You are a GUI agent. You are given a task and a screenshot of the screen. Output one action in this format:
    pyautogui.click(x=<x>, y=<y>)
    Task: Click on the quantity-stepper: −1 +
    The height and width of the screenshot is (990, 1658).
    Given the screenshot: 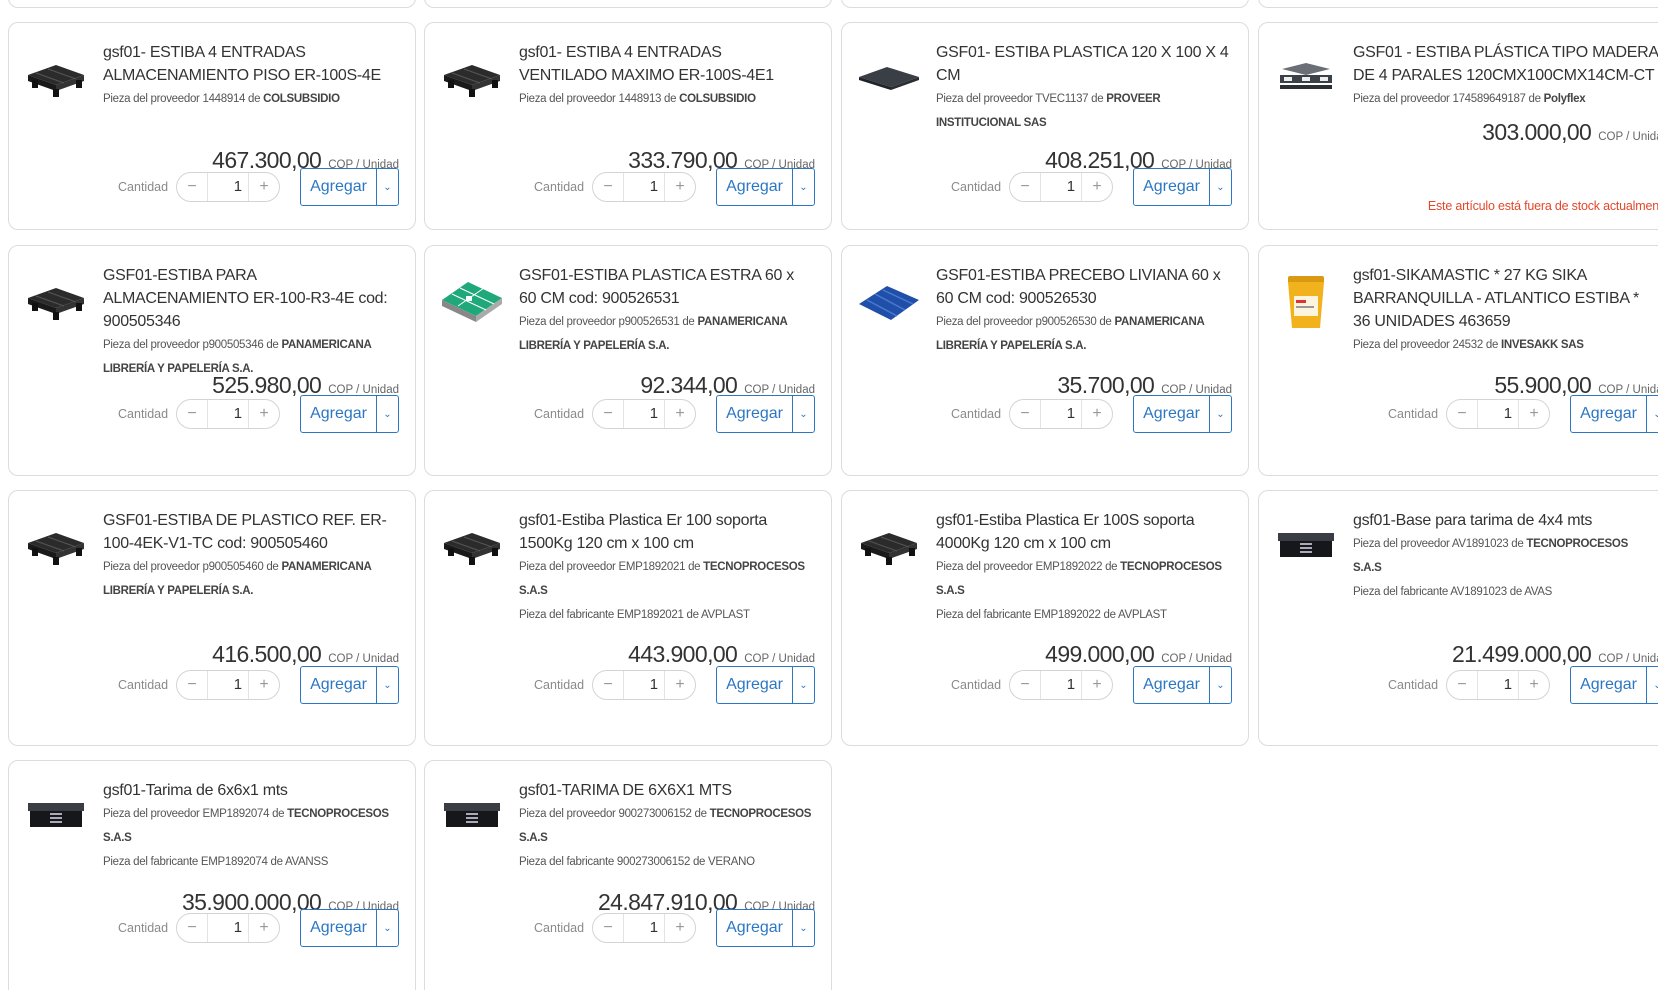 What is the action you would take?
    pyautogui.click(x=644, y=414)
    